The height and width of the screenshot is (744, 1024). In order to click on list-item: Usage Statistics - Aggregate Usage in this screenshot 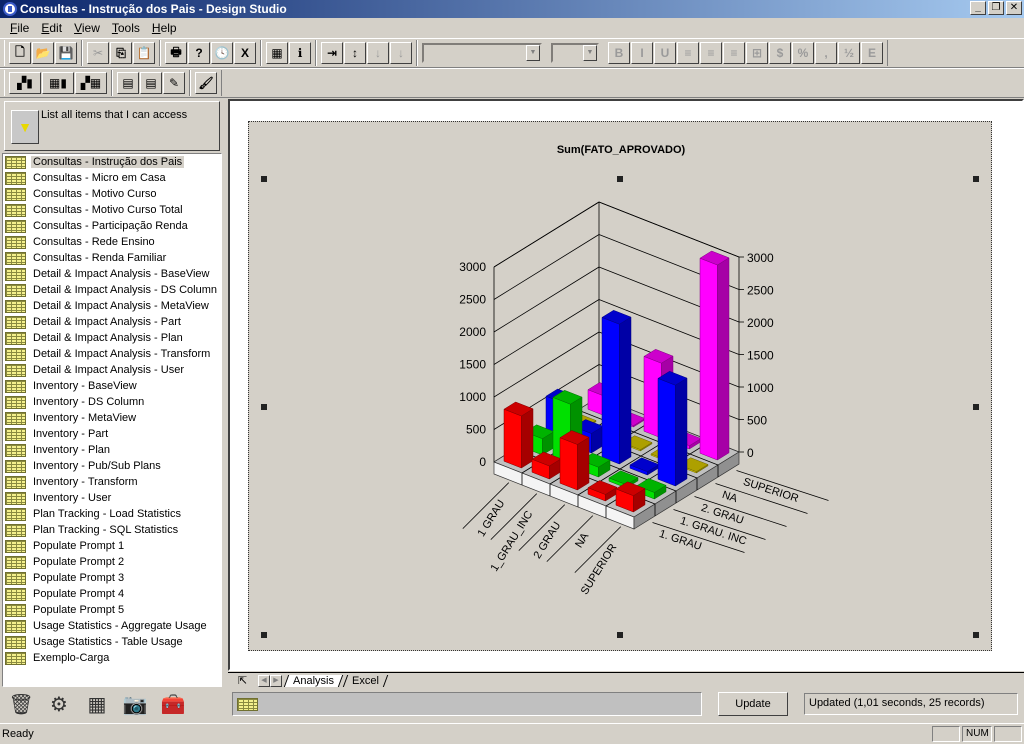, I will do `click(112, 626)`.